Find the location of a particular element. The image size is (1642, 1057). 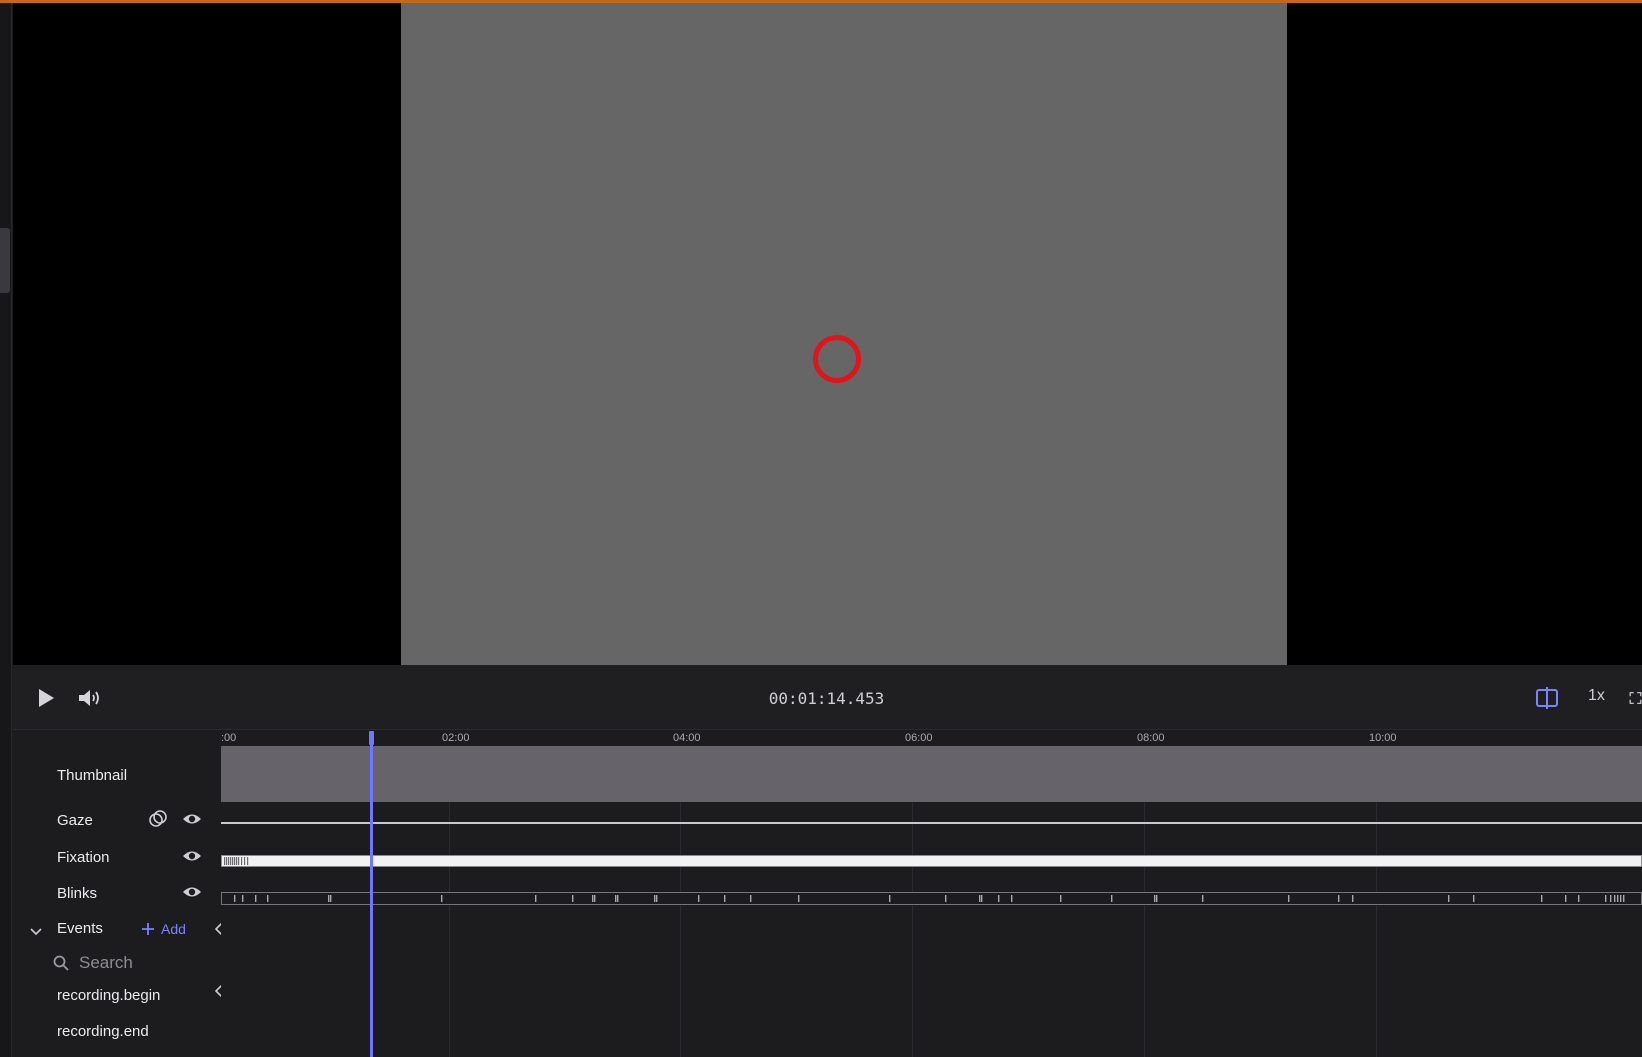

fullscreen-button is located at coordinates (1635, 698).